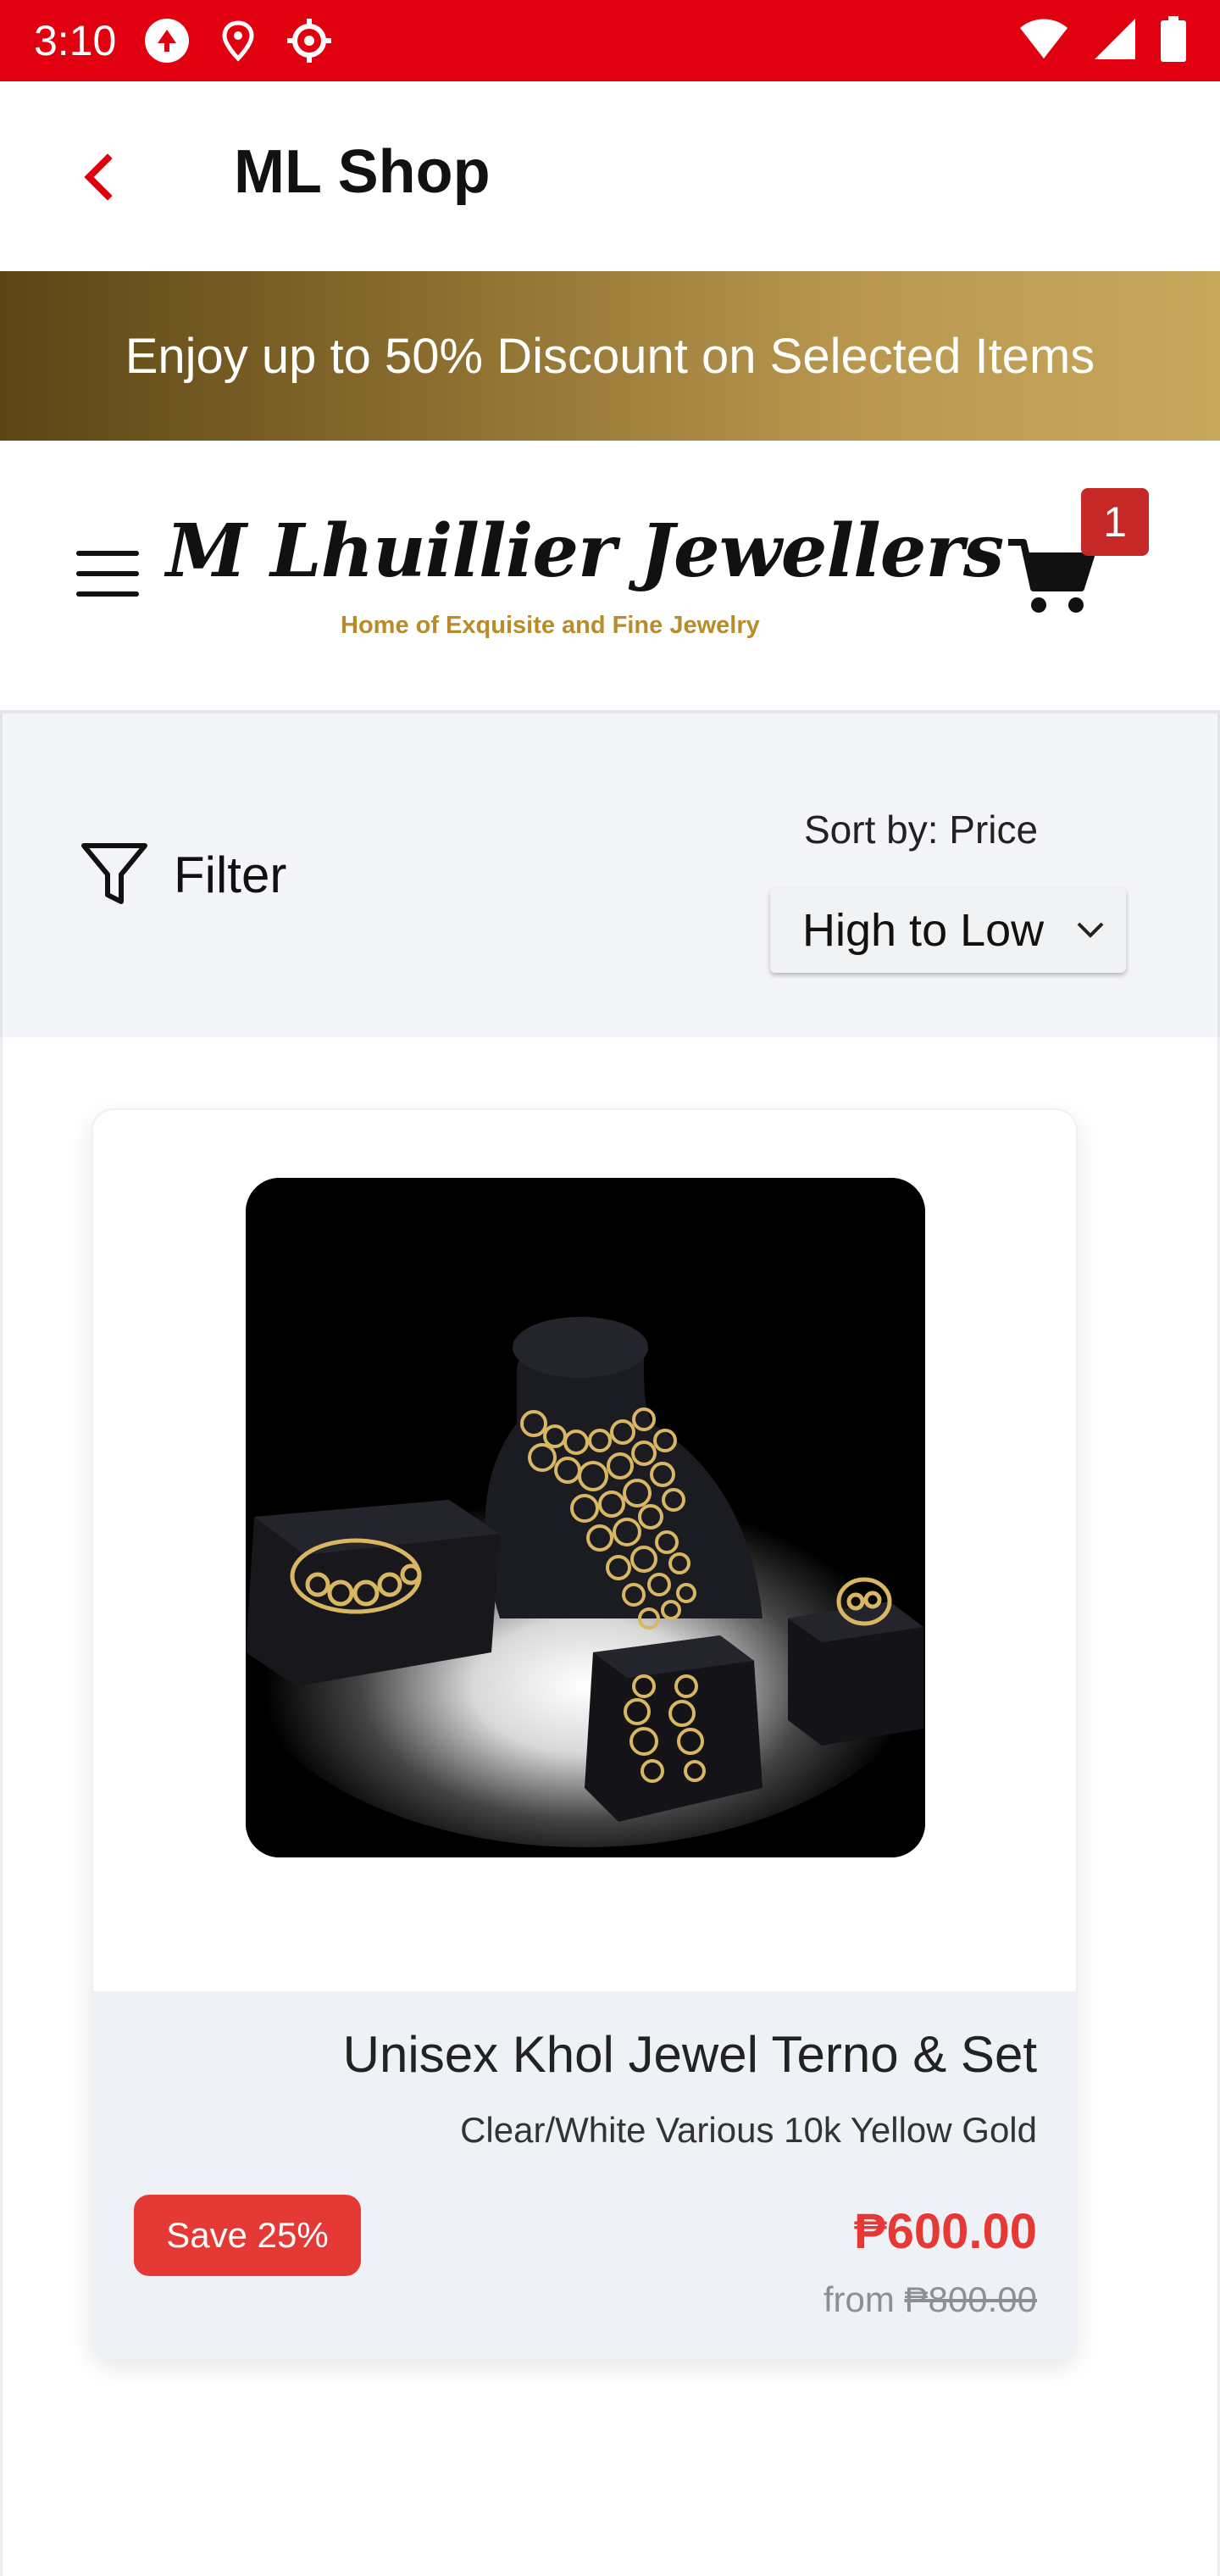  Describe the element at coordinates (1043, 41) in the screenshot. I see `wifi-icon` at that location.